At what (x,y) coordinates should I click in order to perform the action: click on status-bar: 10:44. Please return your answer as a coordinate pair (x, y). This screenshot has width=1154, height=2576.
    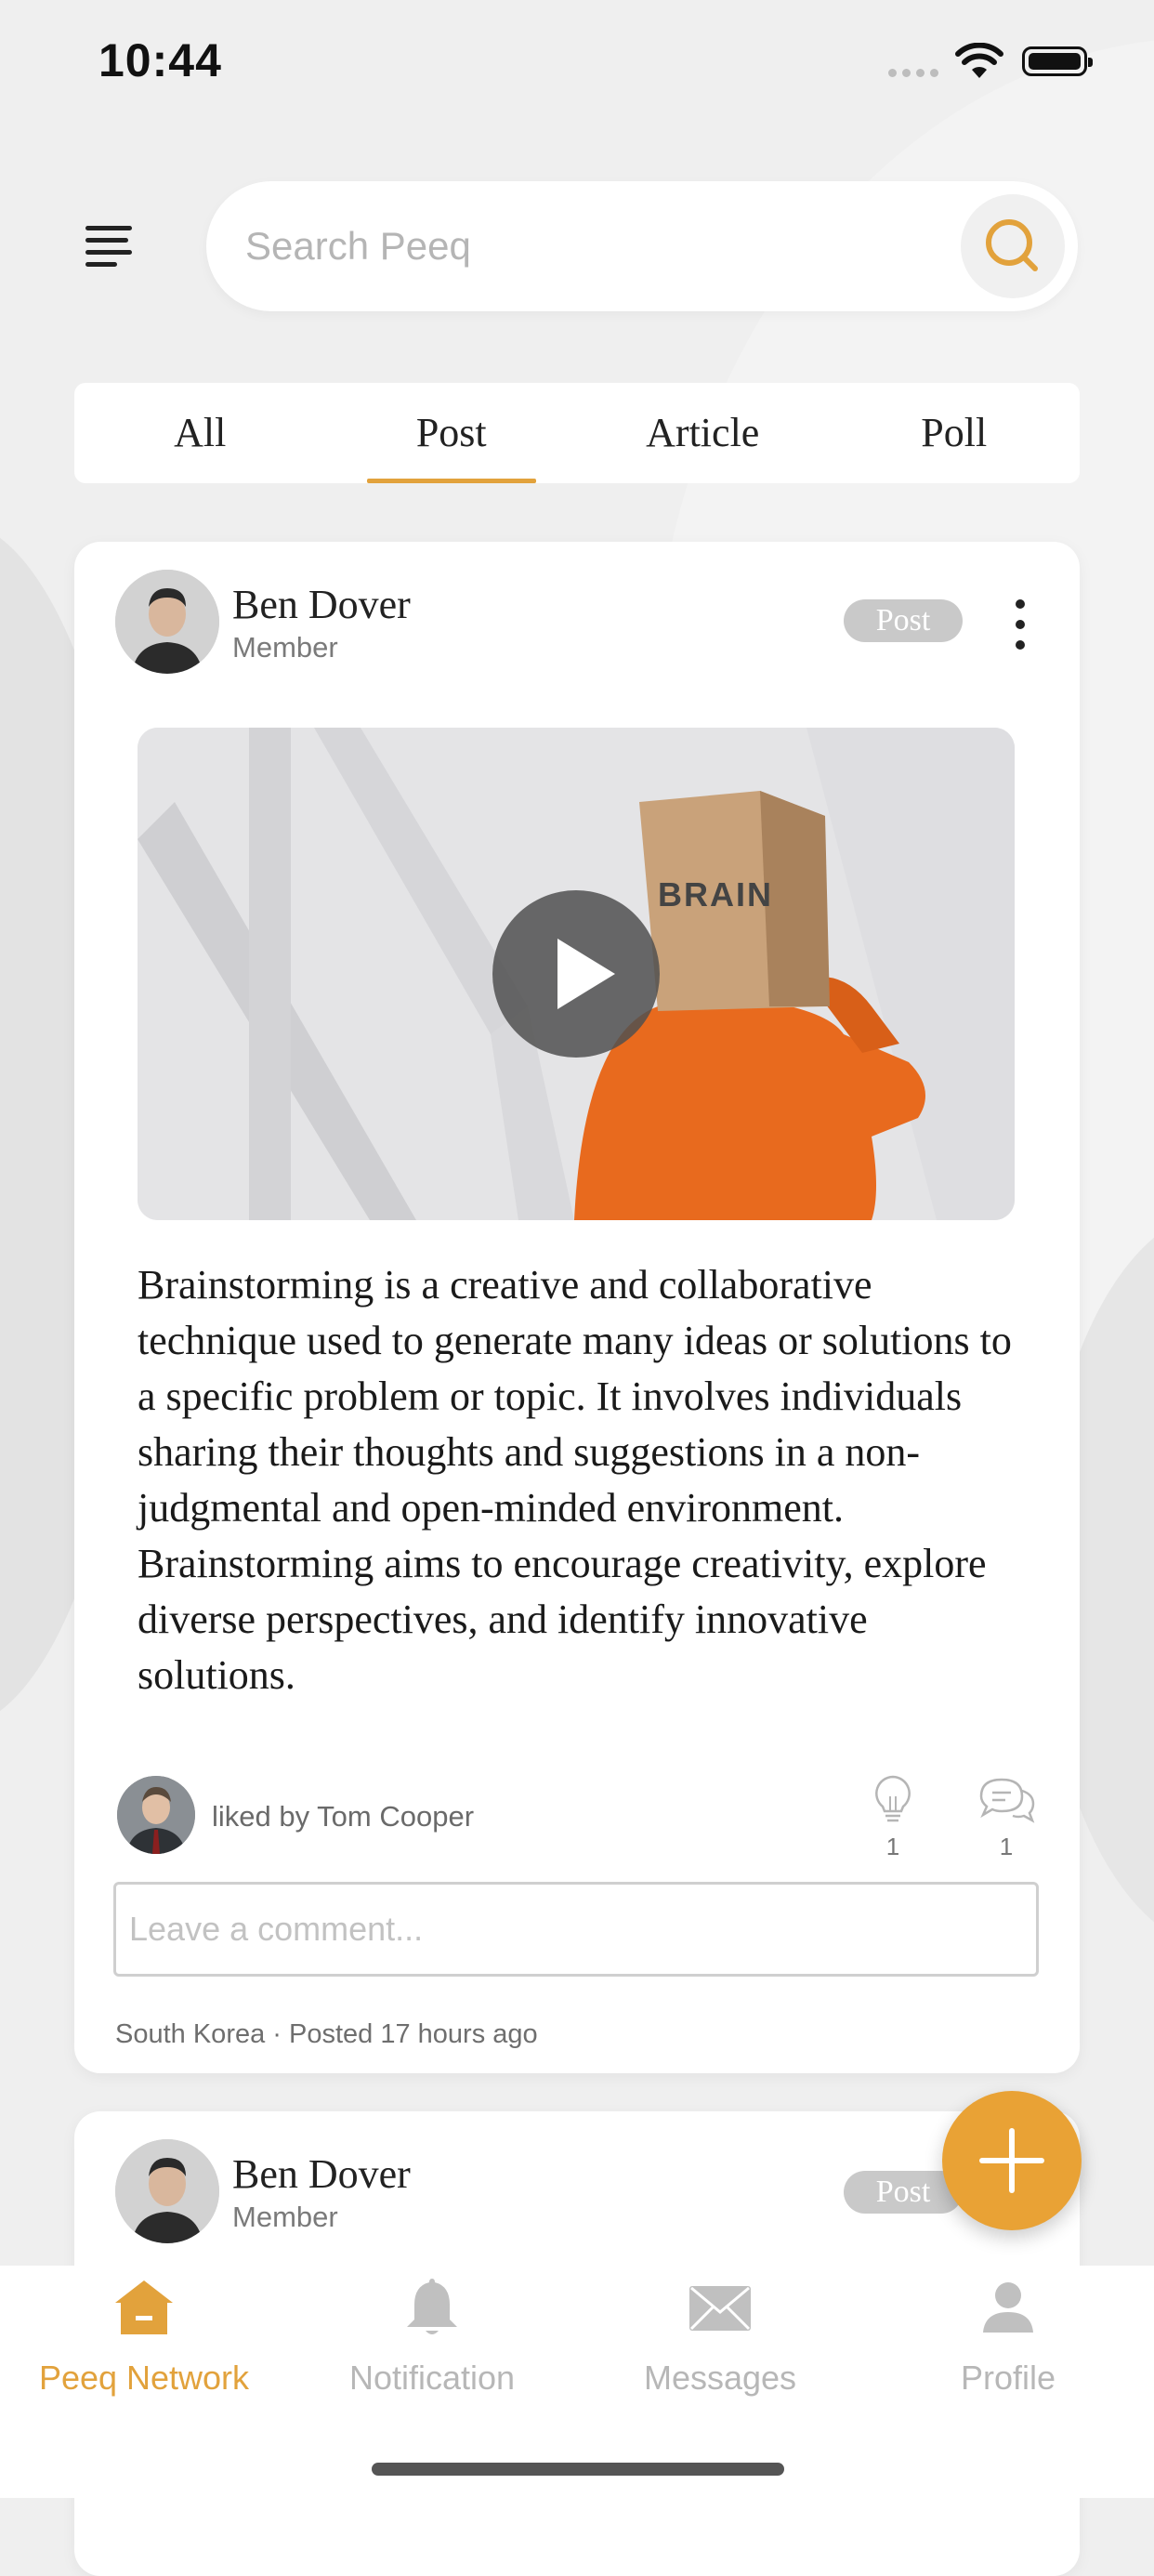
    Looking at the image, I should click on (577, 60).